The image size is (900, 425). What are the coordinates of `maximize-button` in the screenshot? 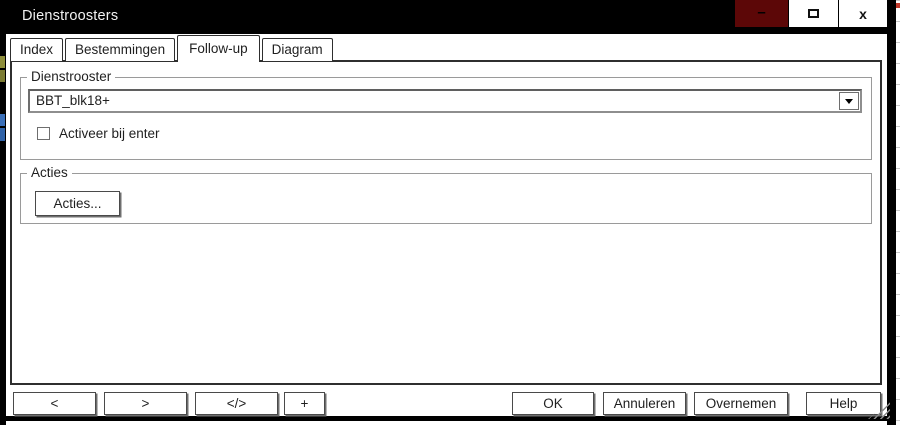 It's located at (813, 13).